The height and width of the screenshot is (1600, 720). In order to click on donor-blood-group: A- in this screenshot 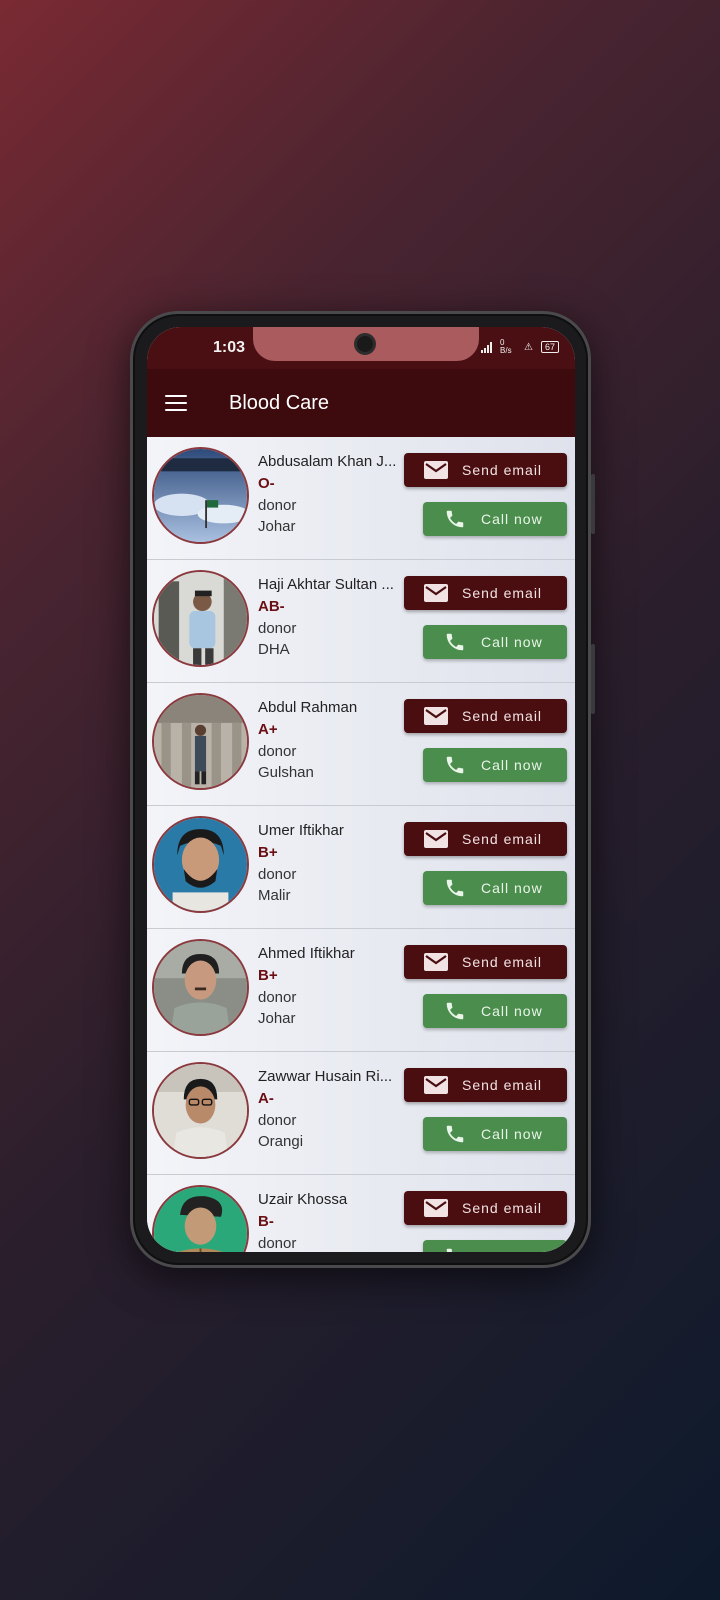, I will do `click(266, 1098)`.